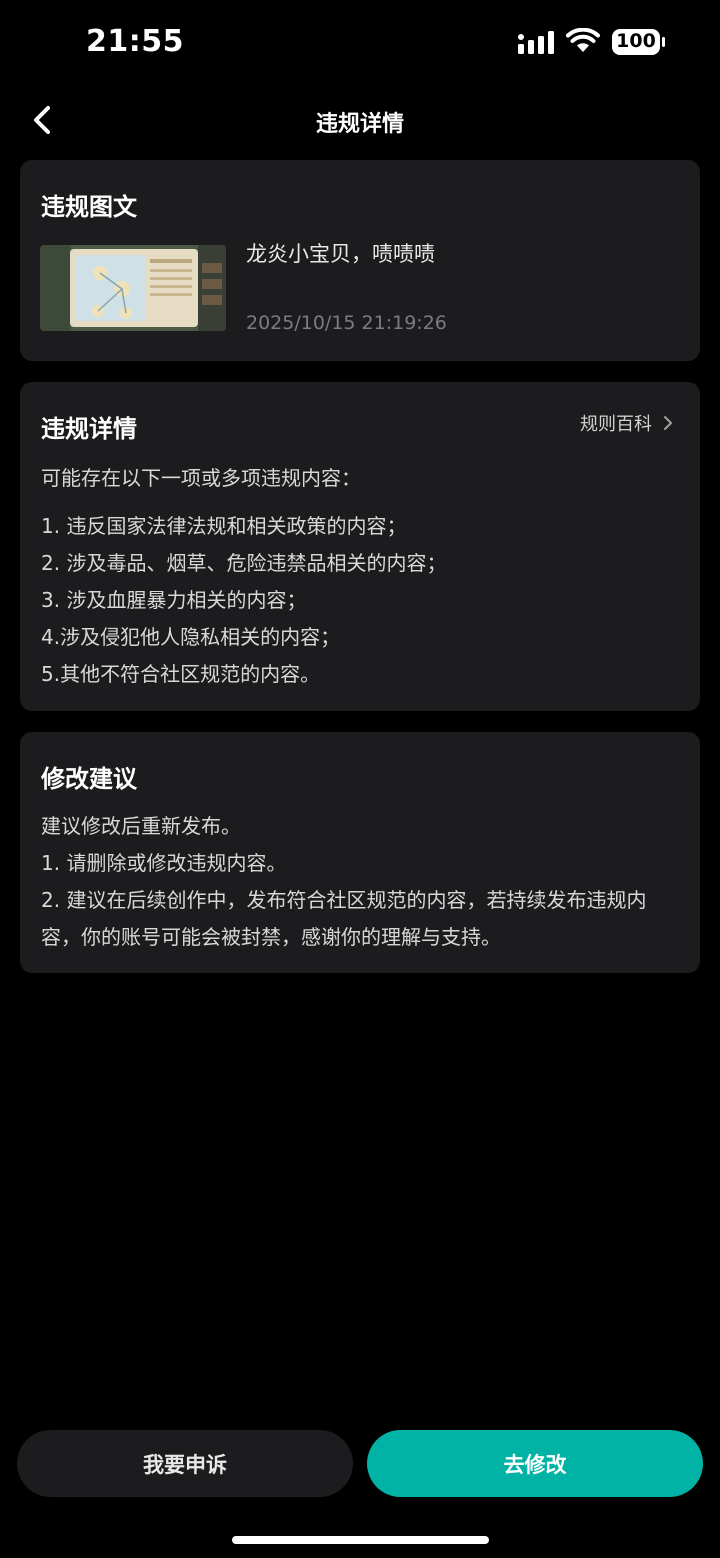 Image resolution: width=720 pixels, height=1558 pixels. Describe the element at coordinates (201, 478) in the screenshot. I see `detail-intro: 可能存在以下一项或多项违规内容：` at that location.